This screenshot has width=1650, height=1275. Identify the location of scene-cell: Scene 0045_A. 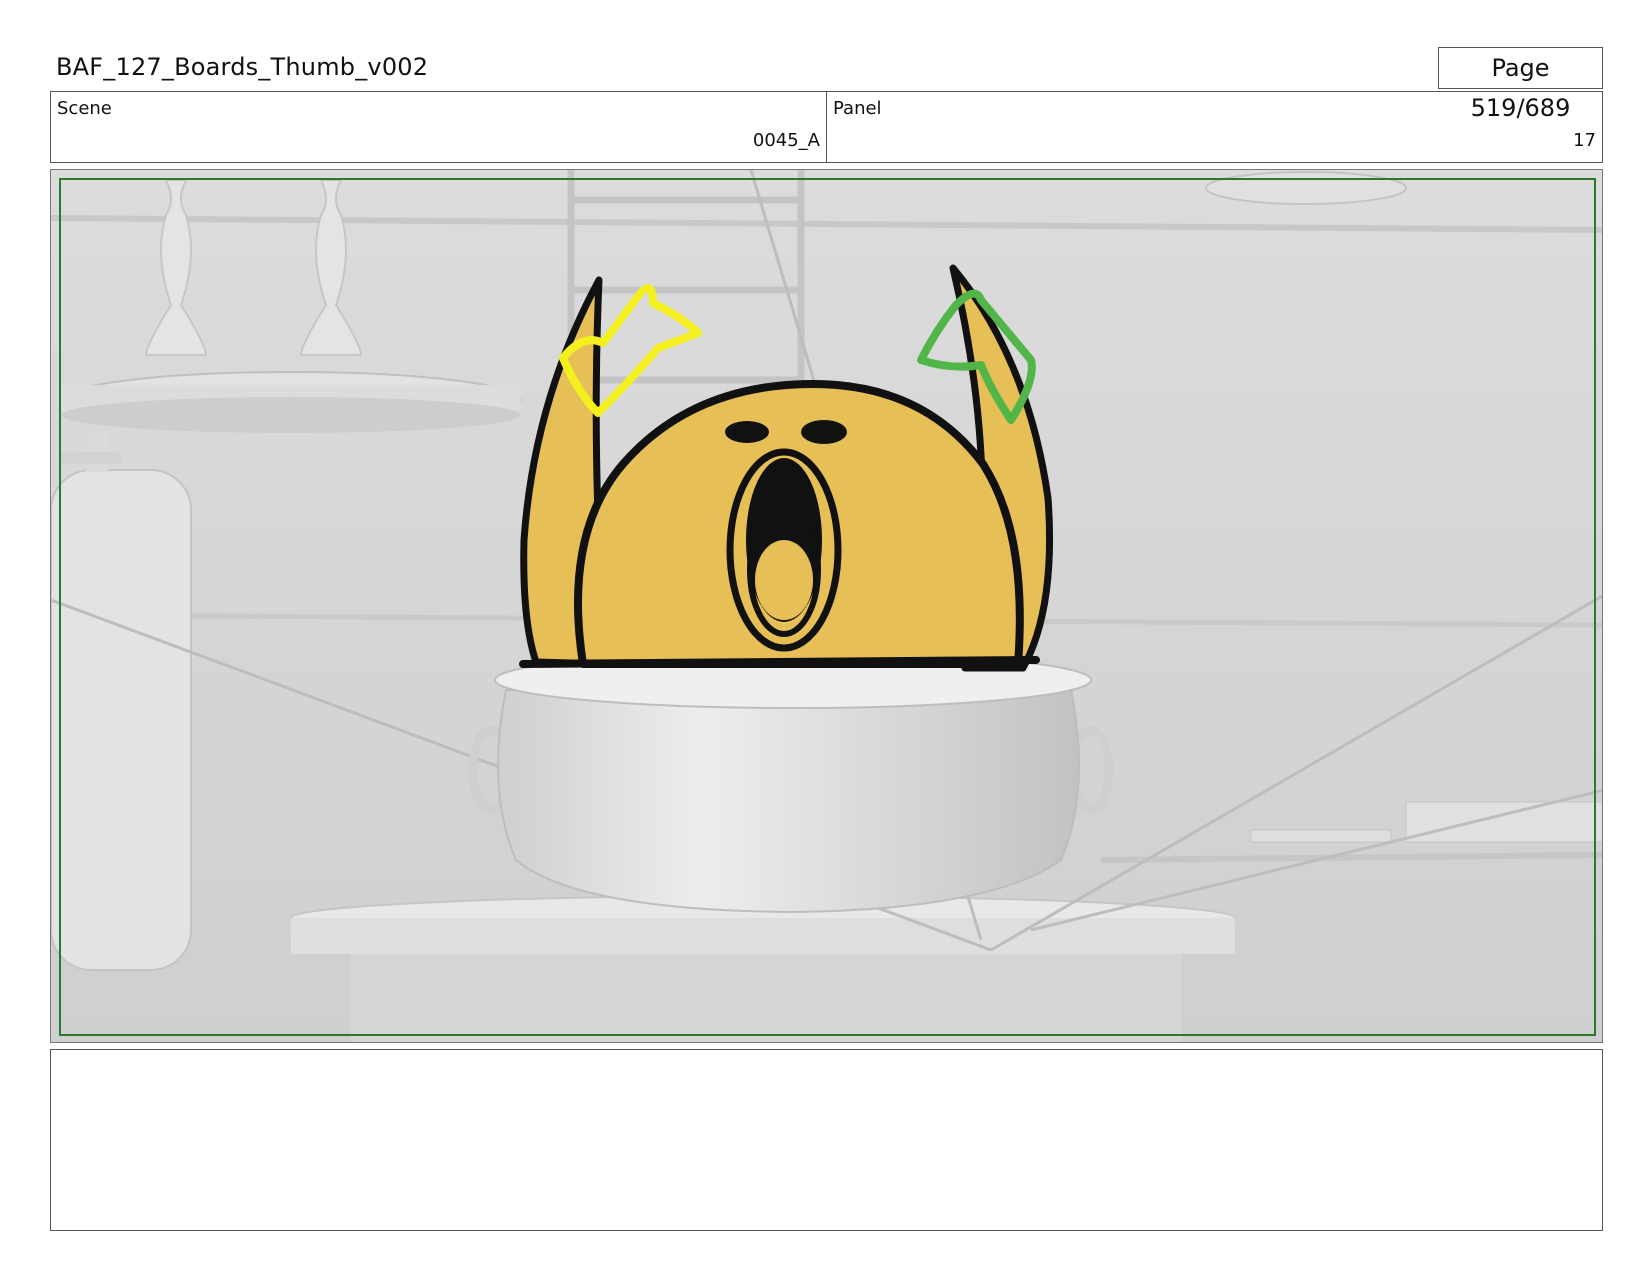
(438, 127).